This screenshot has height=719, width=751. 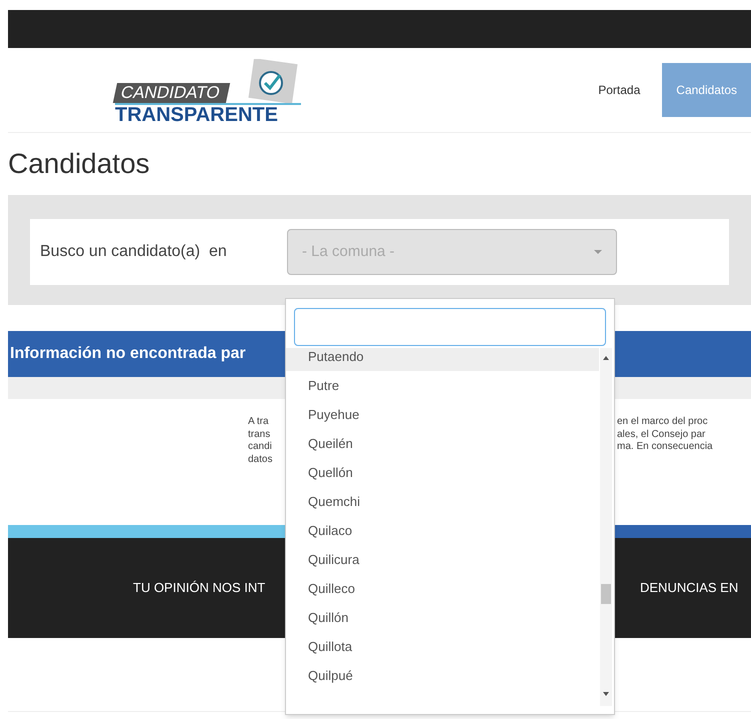 I want to click on paragraph-text: A tra, so click(x=259, y=422).